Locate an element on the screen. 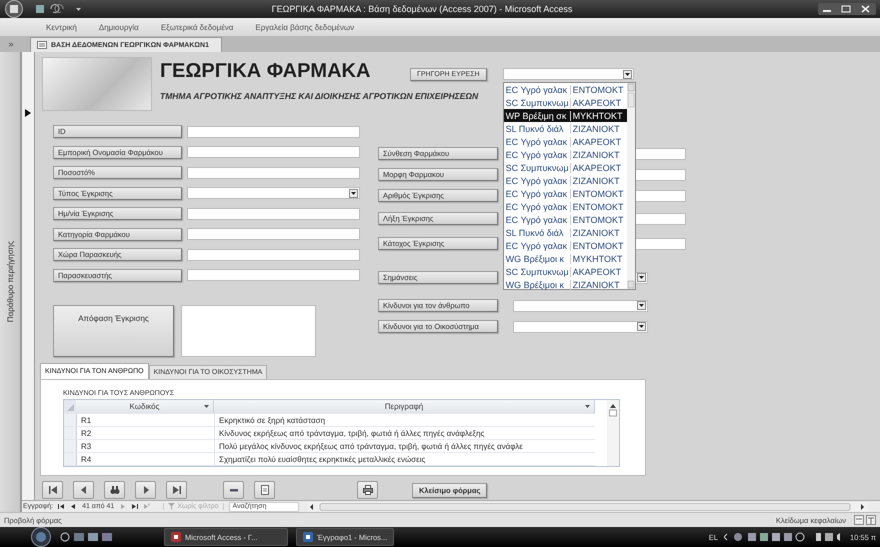 The width and height of the screenshot is (880, 547). last-record-button is located at coordinates (176, 490).